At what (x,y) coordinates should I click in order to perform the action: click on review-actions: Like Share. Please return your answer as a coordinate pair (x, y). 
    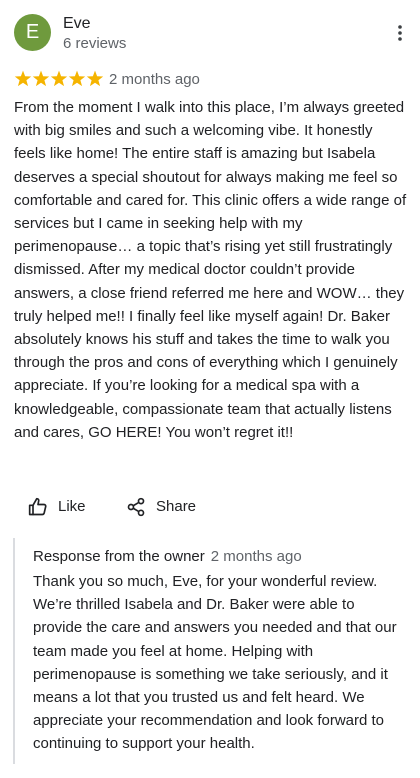
    Looking at the image, I should click on (178, 507).